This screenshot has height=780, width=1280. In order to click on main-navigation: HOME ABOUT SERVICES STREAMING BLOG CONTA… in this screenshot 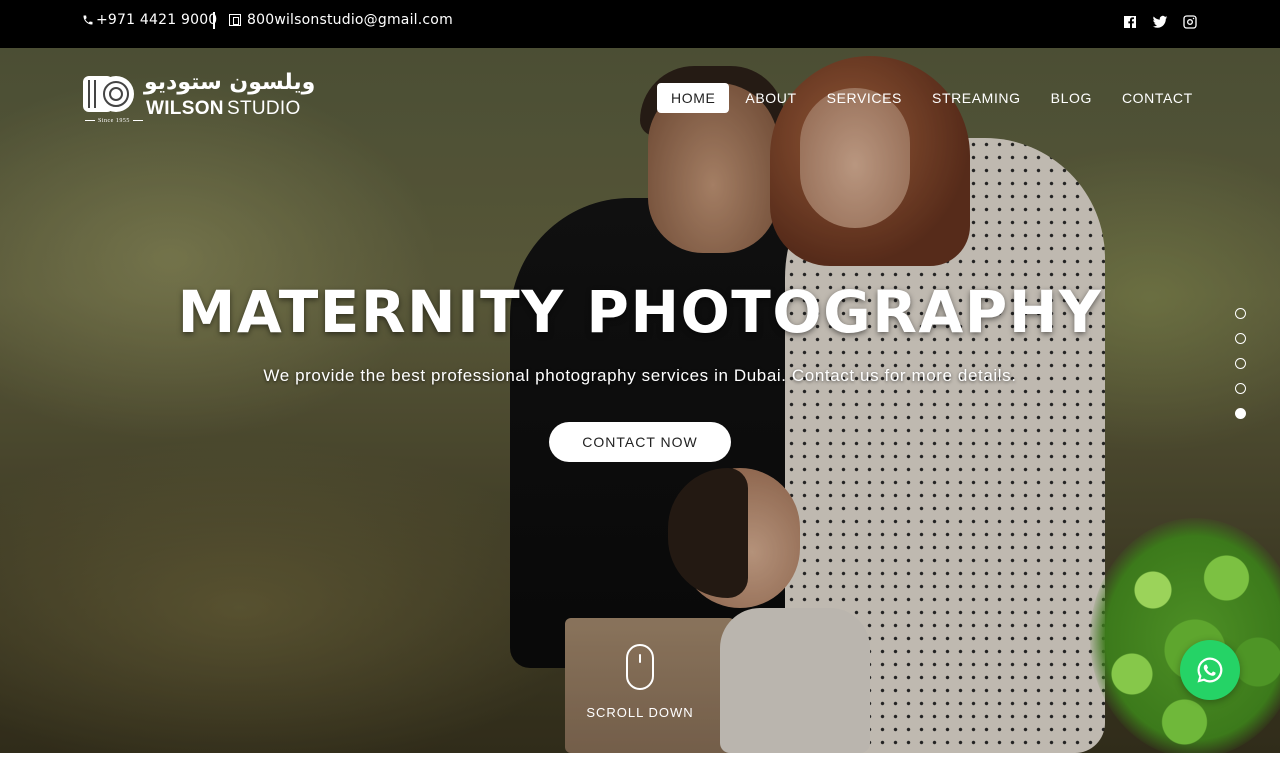, I will do `click(933, 98)`.